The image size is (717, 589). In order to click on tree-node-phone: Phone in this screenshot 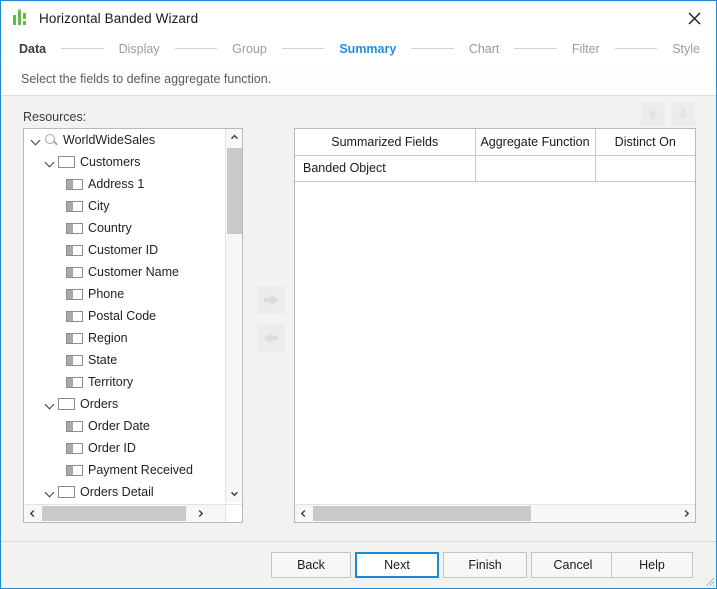, I will do `click(125, 294)`.